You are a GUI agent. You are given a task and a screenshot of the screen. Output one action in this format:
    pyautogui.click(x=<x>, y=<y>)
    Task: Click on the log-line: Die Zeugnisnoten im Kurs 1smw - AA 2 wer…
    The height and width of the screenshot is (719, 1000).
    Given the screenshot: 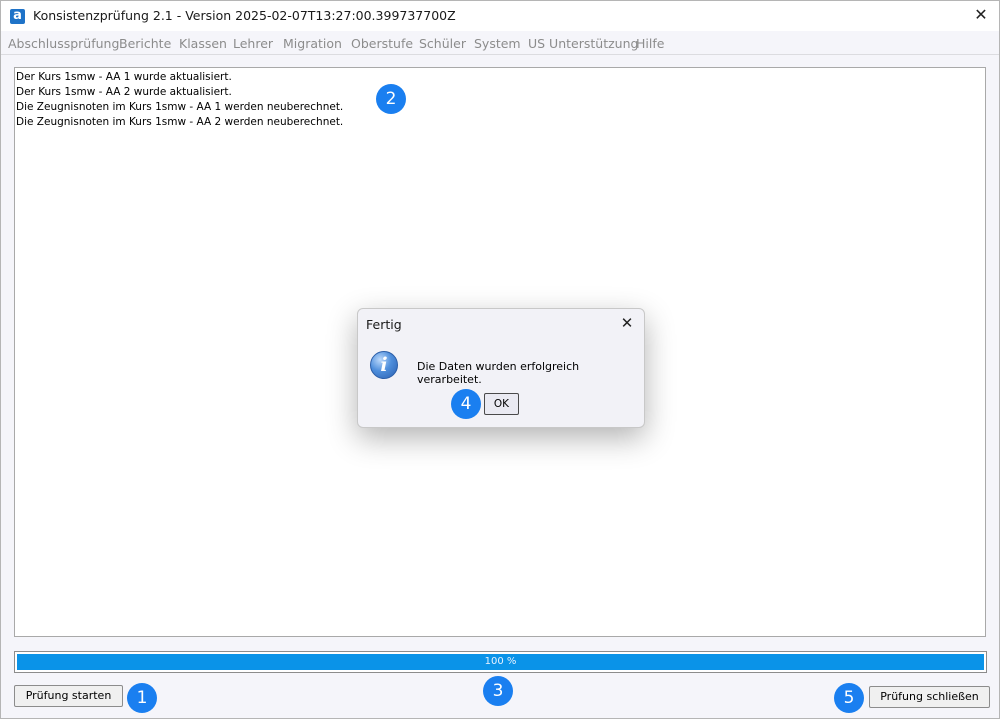 What is the action you would take?
    pyautogui.click(x=180, y=122)
    